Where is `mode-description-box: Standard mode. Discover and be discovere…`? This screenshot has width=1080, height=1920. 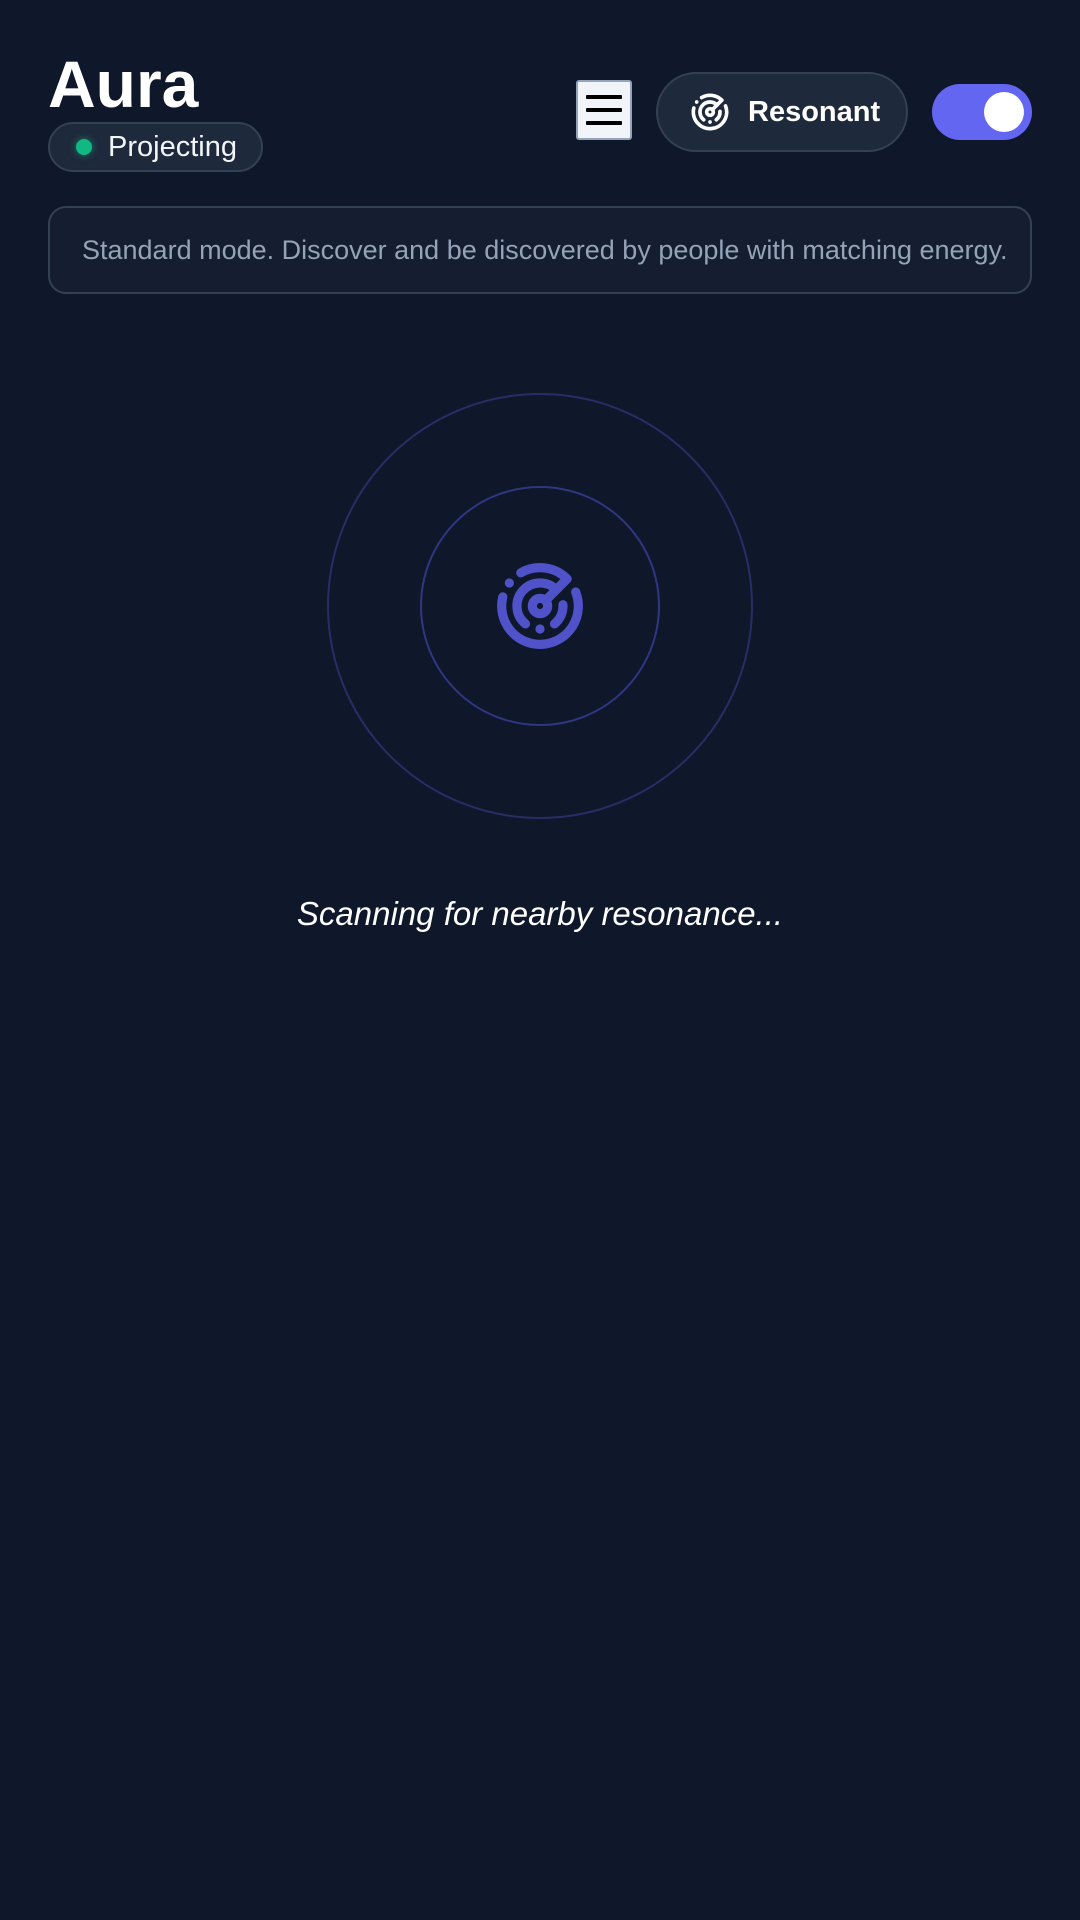
mode-description-box: Standard mode. Discover and be discovere… is located at coordinates (540, 250).